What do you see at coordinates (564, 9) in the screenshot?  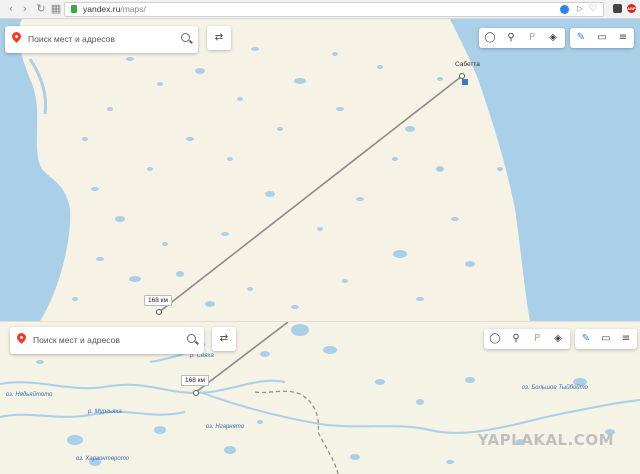 I see `shield-icon` at bounding box center [564, 9].